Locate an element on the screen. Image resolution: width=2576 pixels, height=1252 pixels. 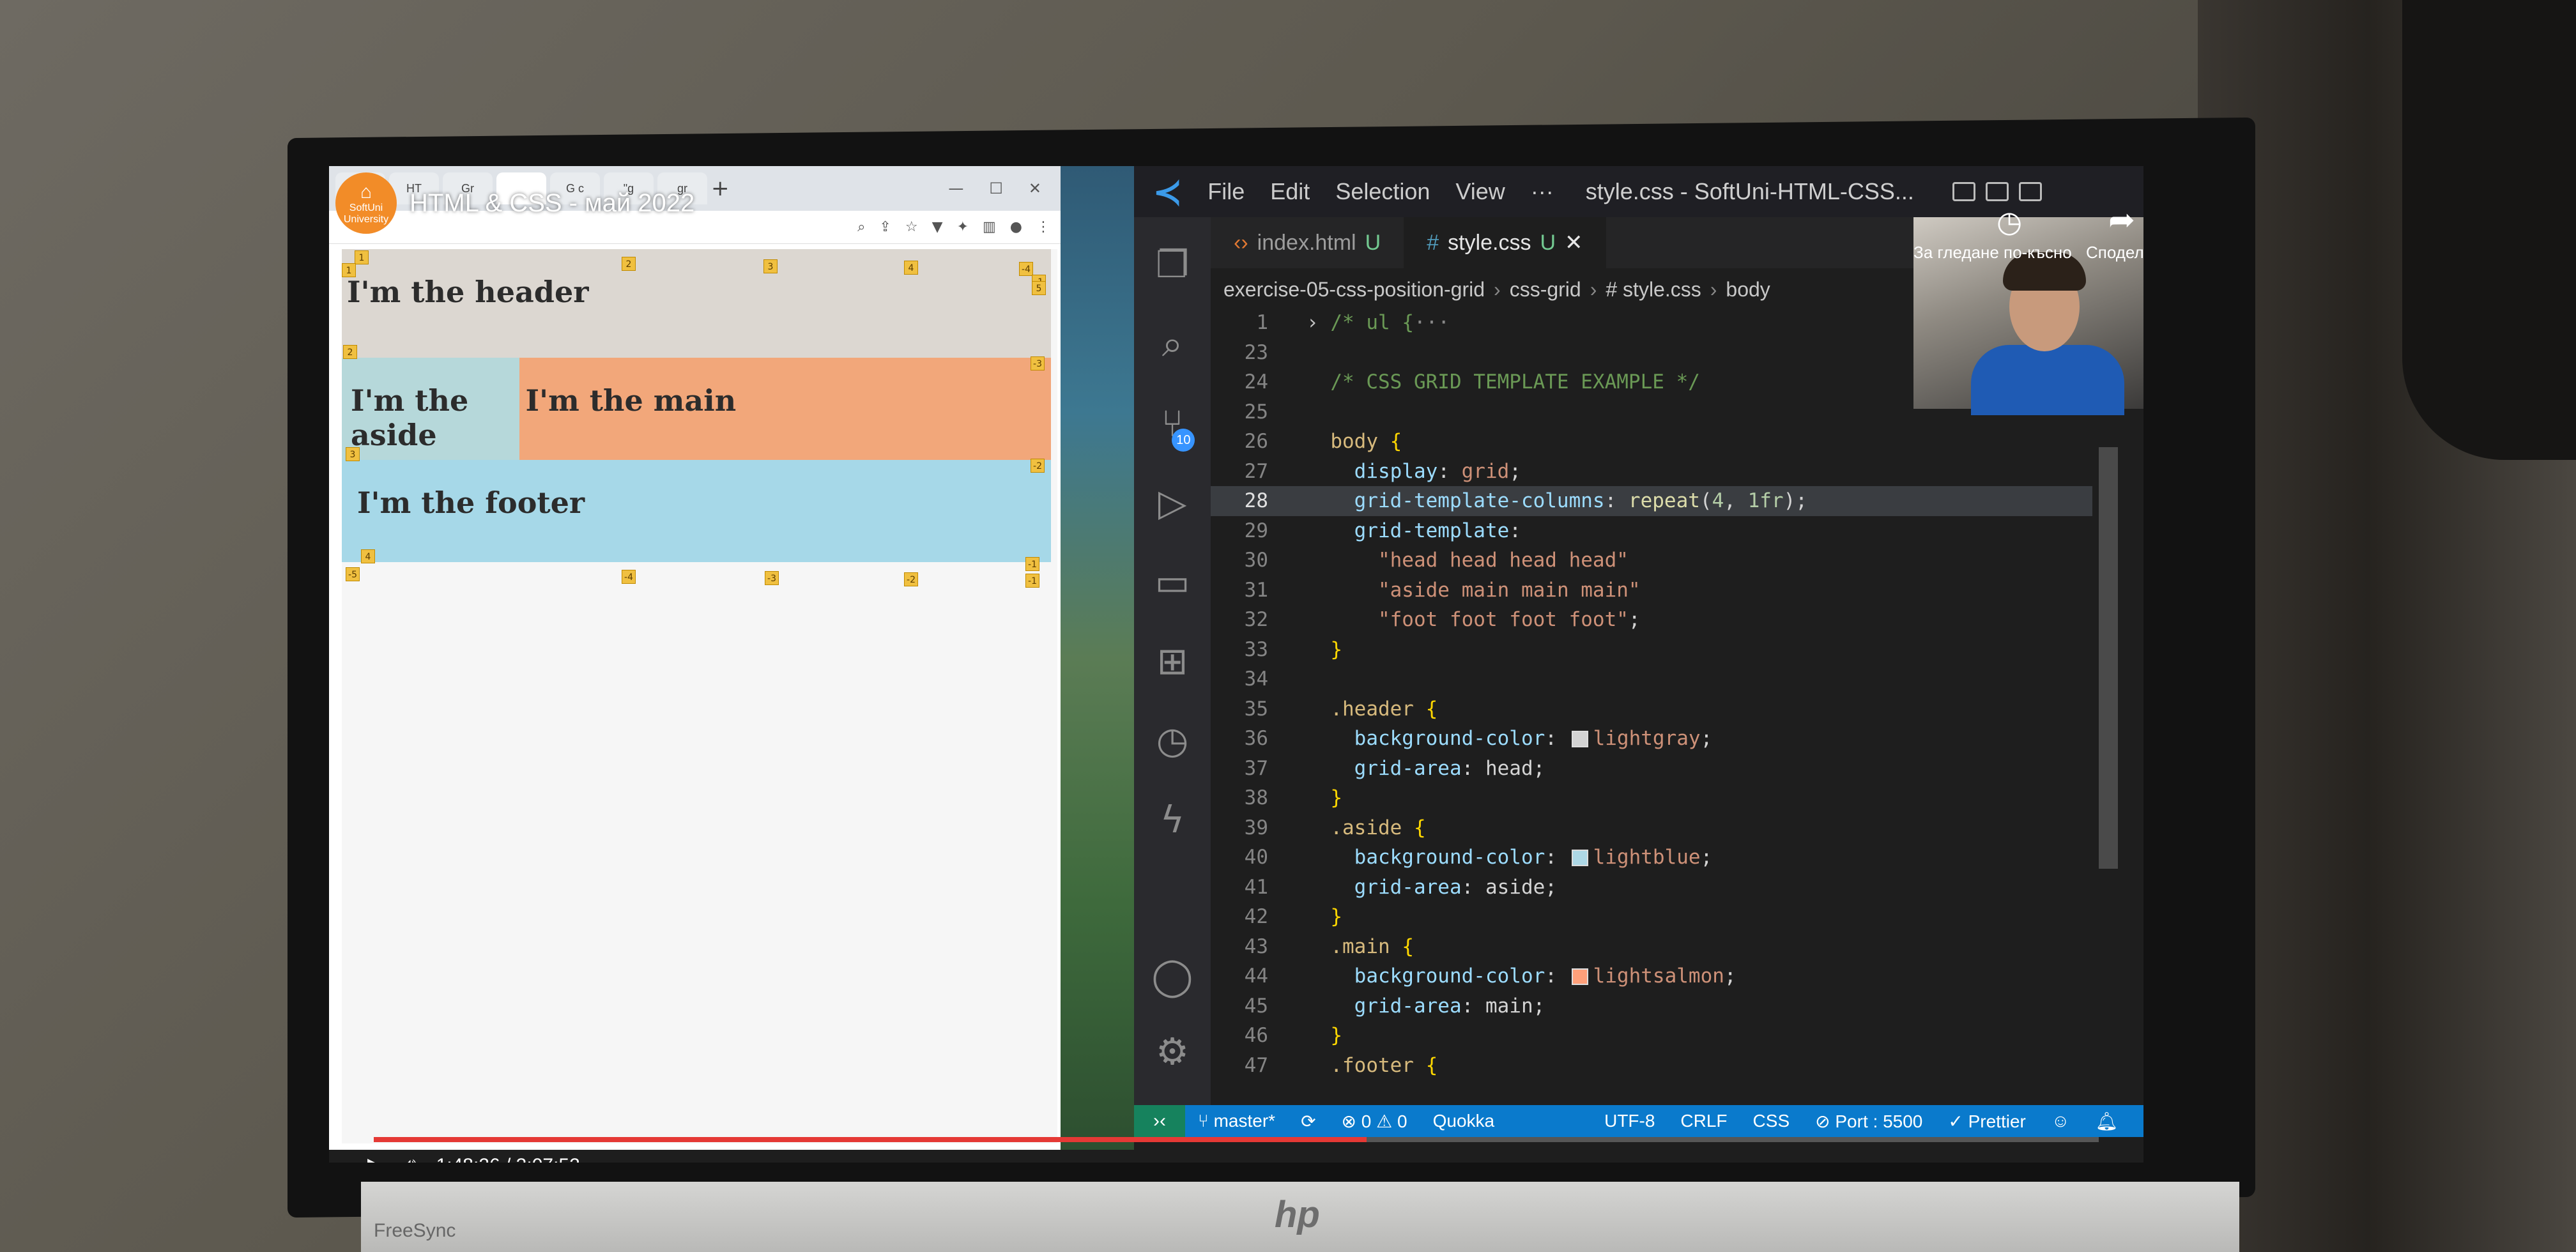
share-arrow-icon: ➦ is located at coordinates (2121, 219).